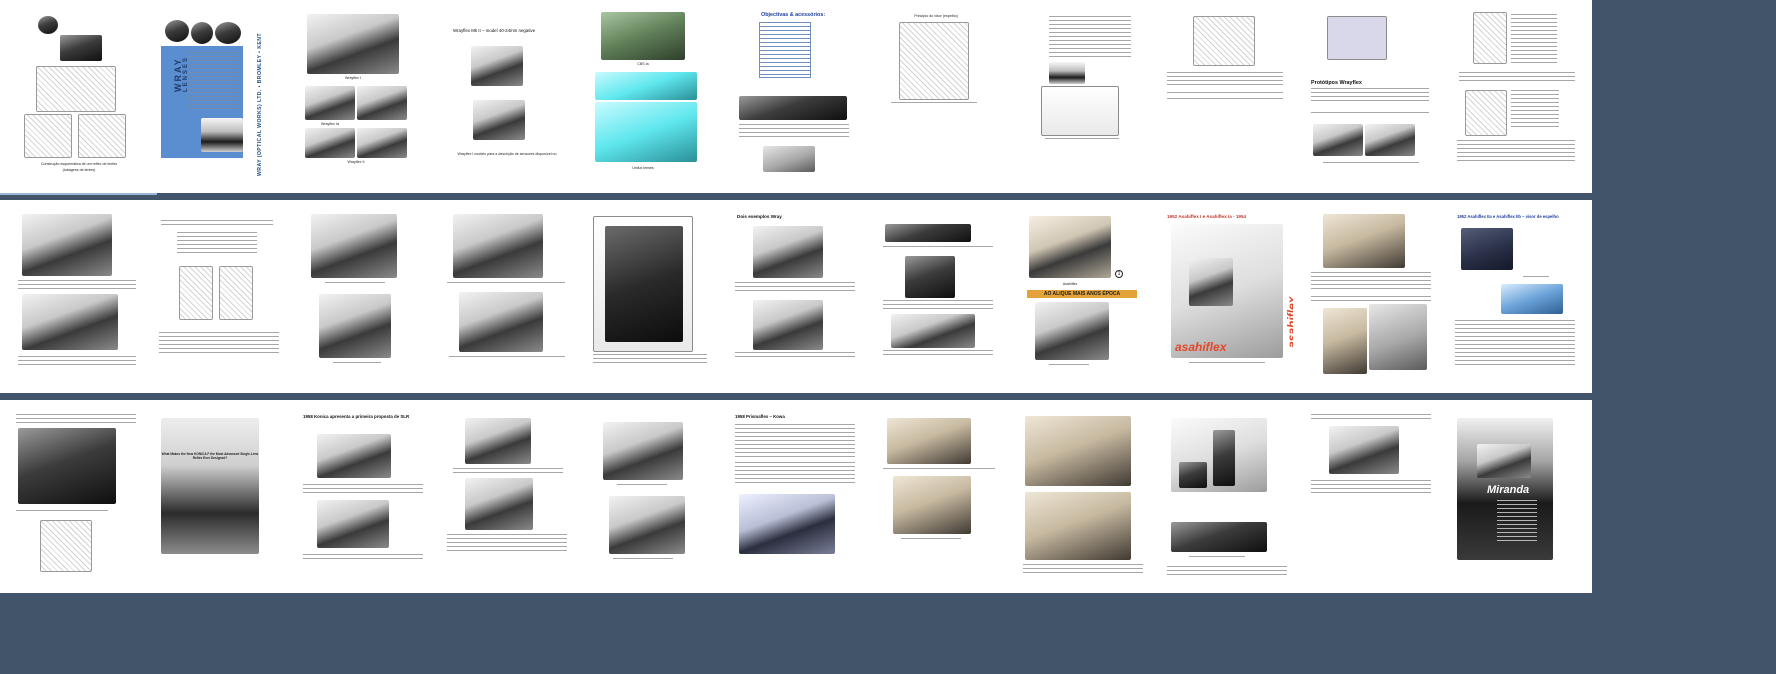 Image resolution: width=1776 pixels, height=674 pixels. What do you see at coordinates (1370, 96) in the screenshot?
I see `page-thumbnail: Protótipos Wrayflex` at bounding box center [1370, 96].